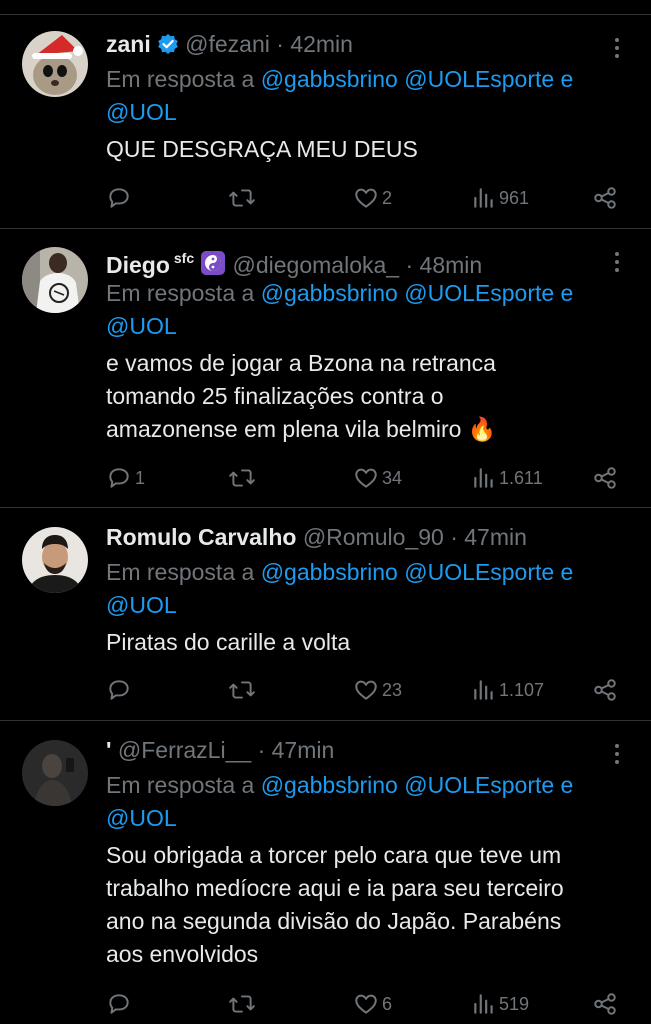 This screenshot has width=651, height=1024. I want to click on like-button: 2, so click(372, 198).